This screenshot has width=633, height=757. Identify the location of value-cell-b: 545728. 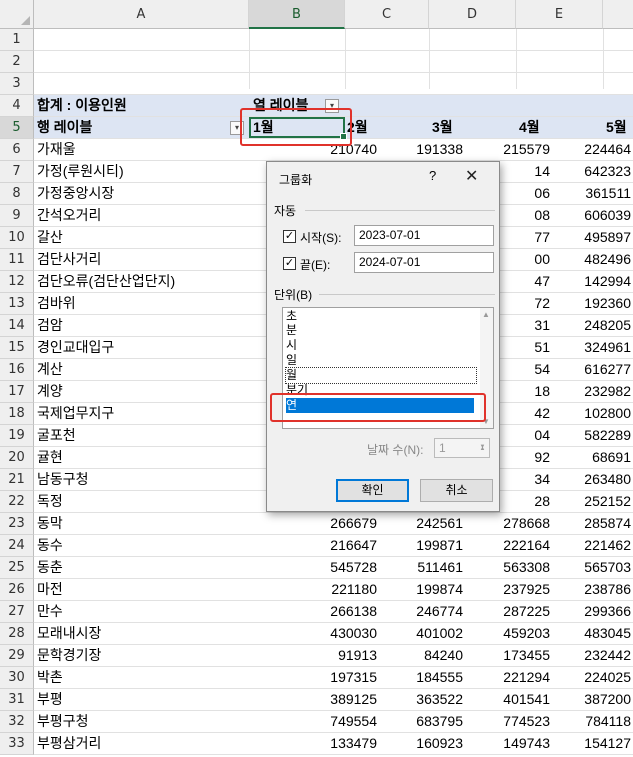
(353, 567).